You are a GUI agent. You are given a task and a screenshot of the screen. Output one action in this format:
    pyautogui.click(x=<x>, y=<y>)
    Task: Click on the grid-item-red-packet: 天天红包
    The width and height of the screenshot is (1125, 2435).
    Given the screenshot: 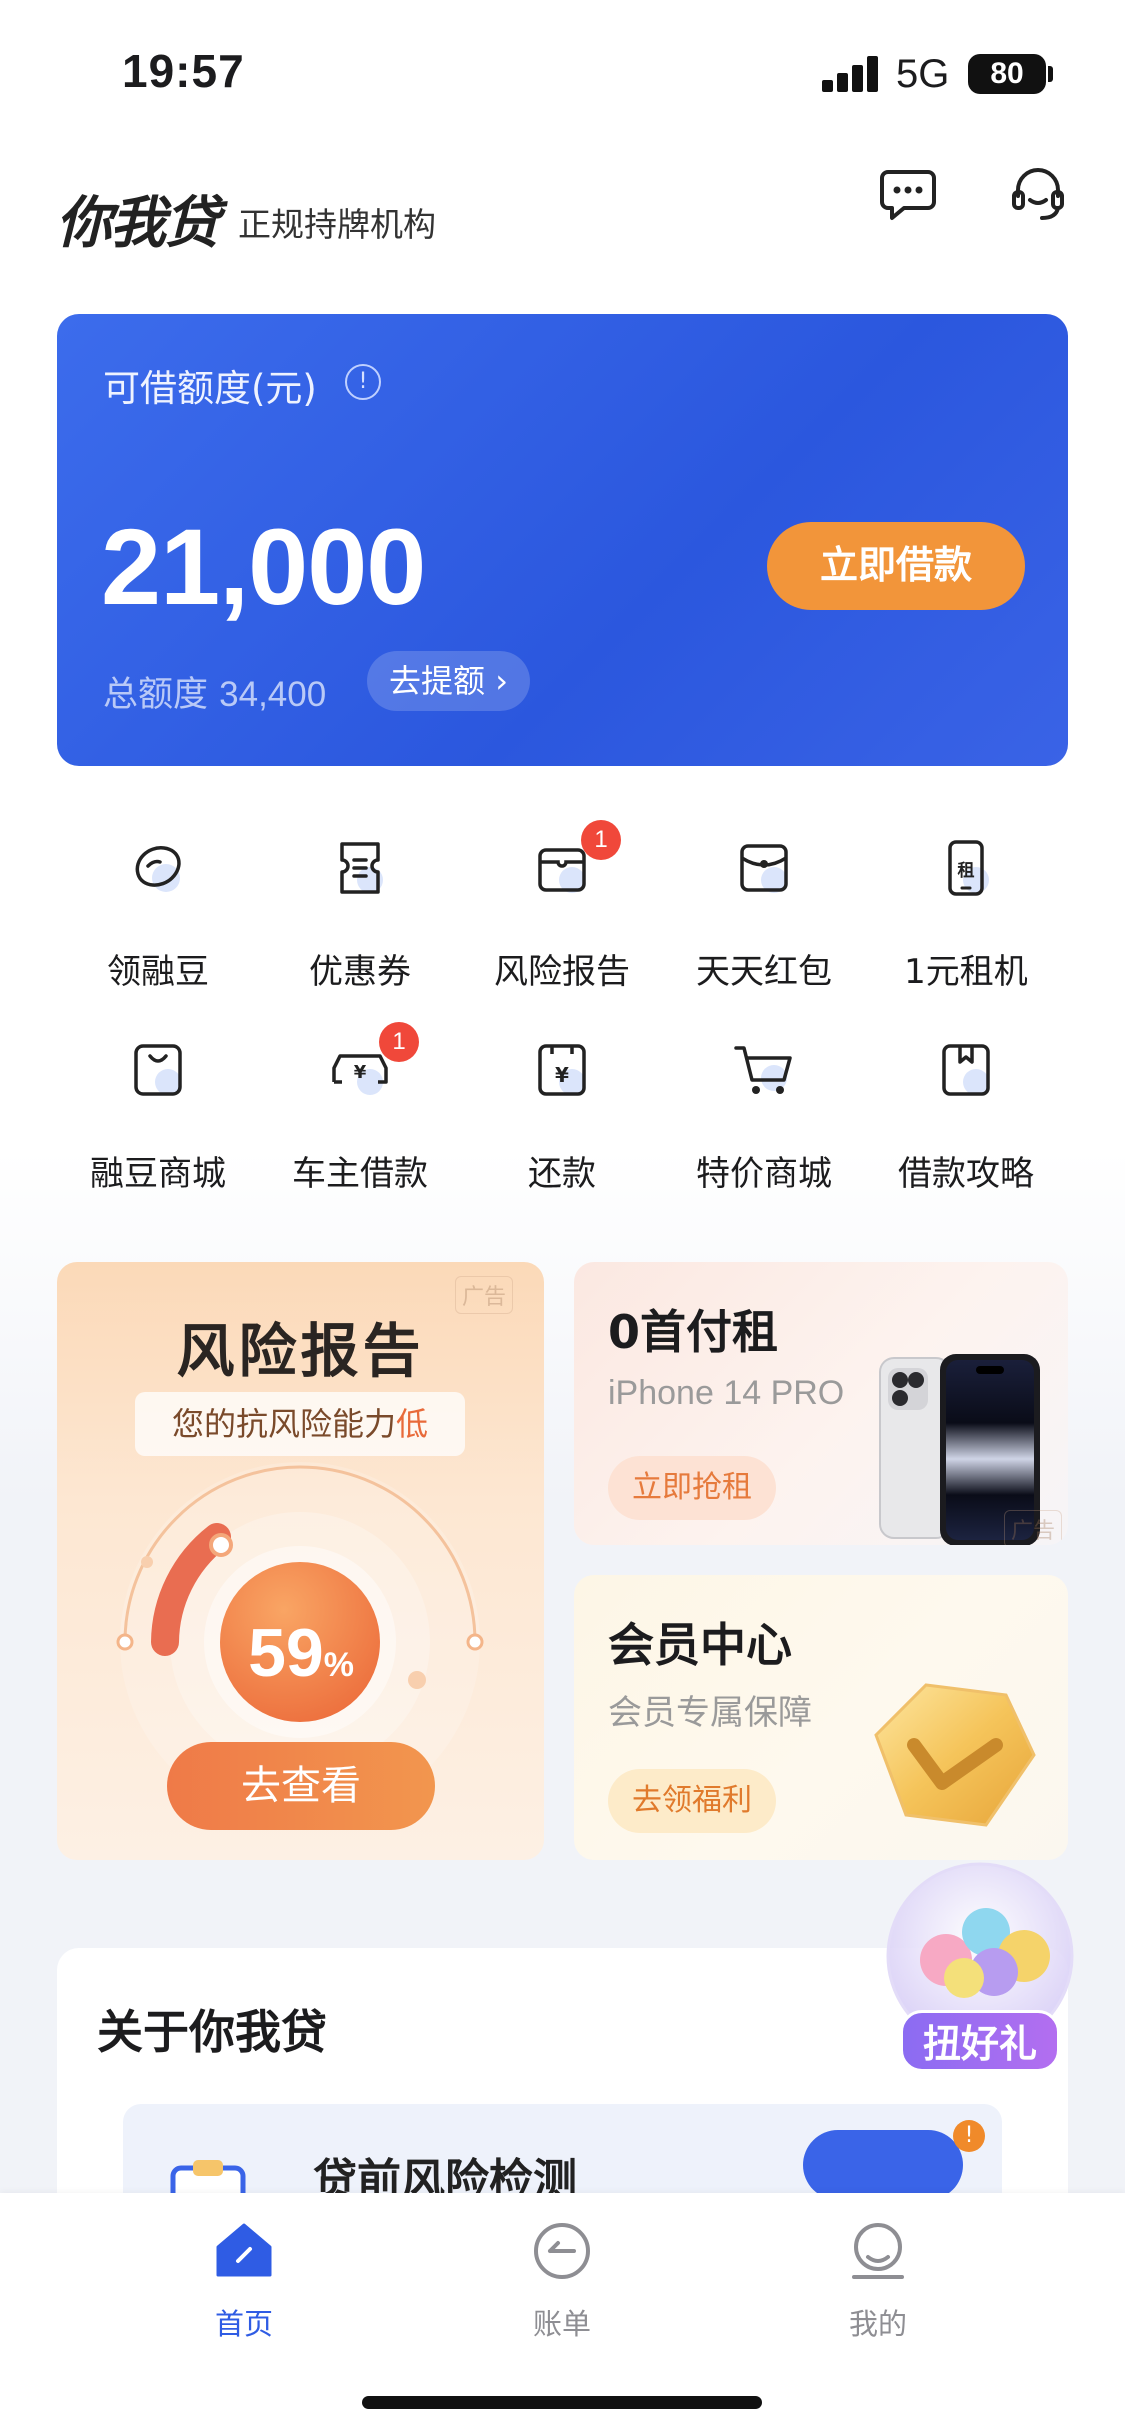 What is the action you would take?
    pyautogui.click(x=764, y=915)
    